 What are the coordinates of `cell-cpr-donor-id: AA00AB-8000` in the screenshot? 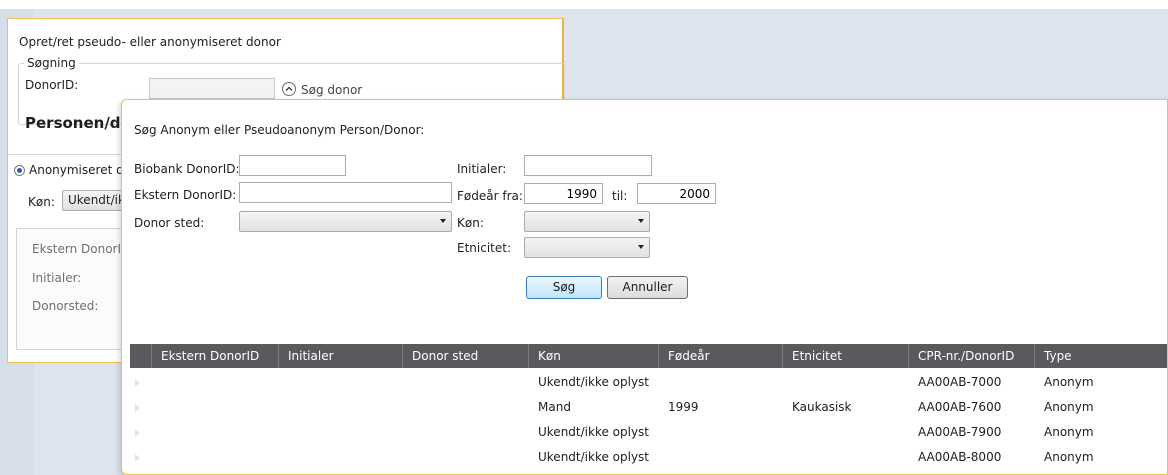 It's located at (960, 457).